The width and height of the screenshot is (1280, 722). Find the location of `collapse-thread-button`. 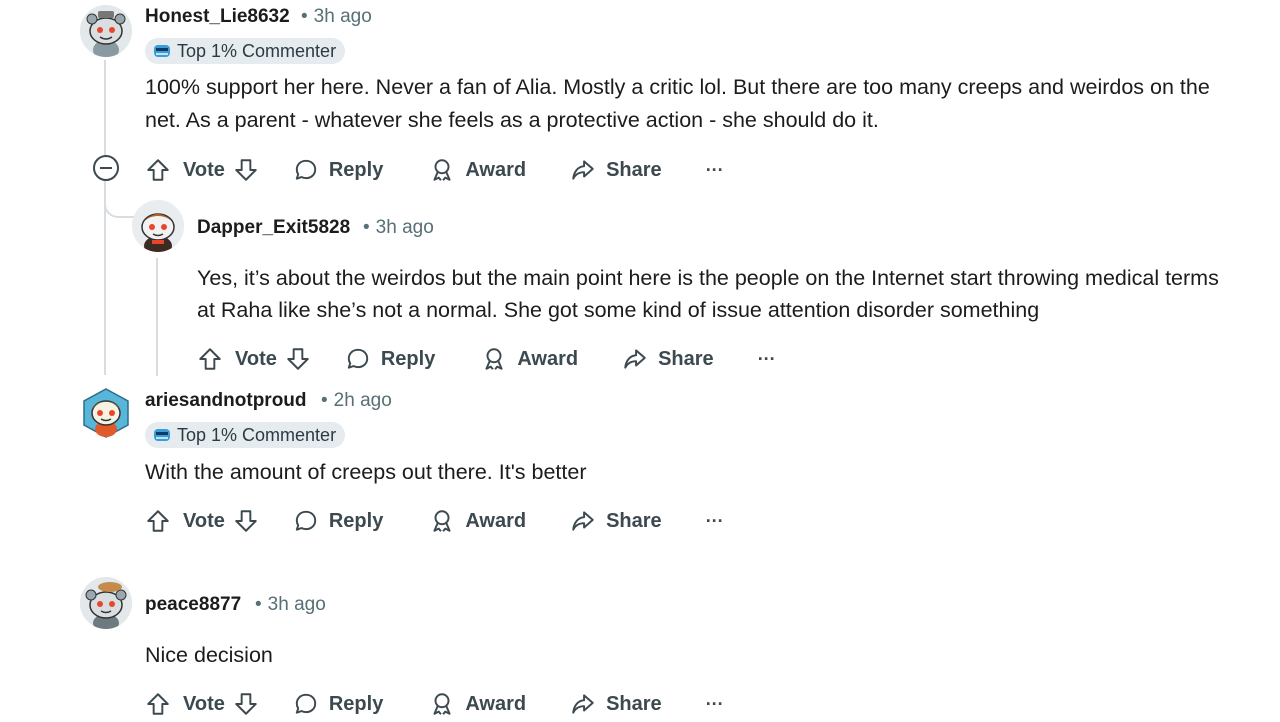

collapse-thread-button is located at coordinates (106, 168).